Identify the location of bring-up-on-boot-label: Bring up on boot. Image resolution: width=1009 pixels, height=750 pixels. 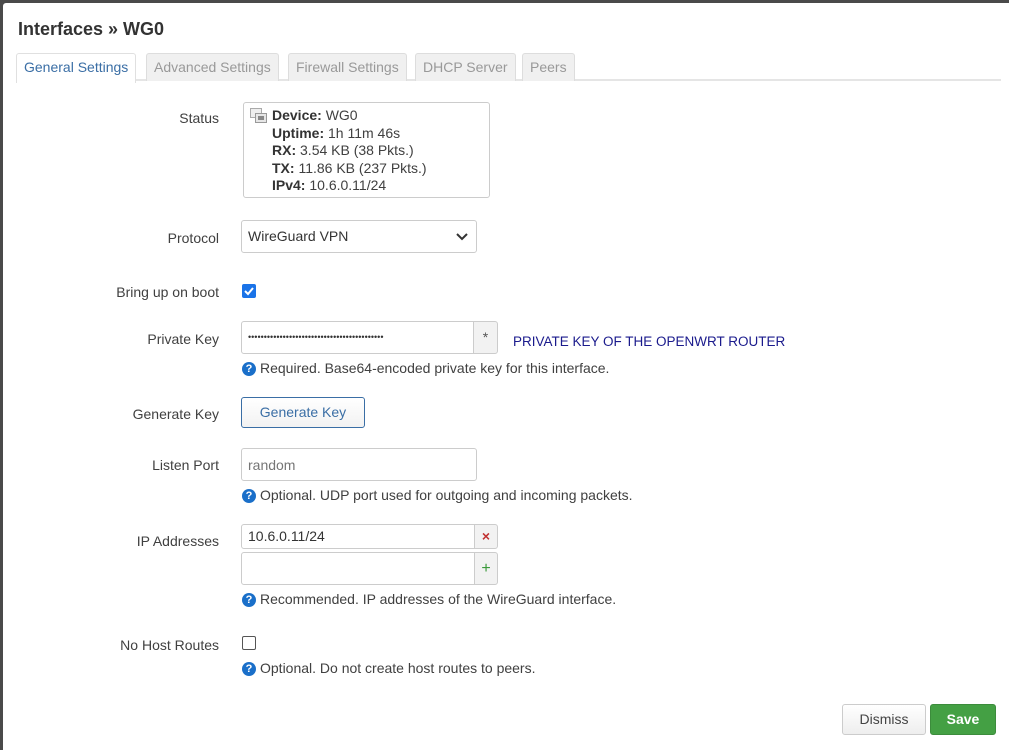
(167, 292).